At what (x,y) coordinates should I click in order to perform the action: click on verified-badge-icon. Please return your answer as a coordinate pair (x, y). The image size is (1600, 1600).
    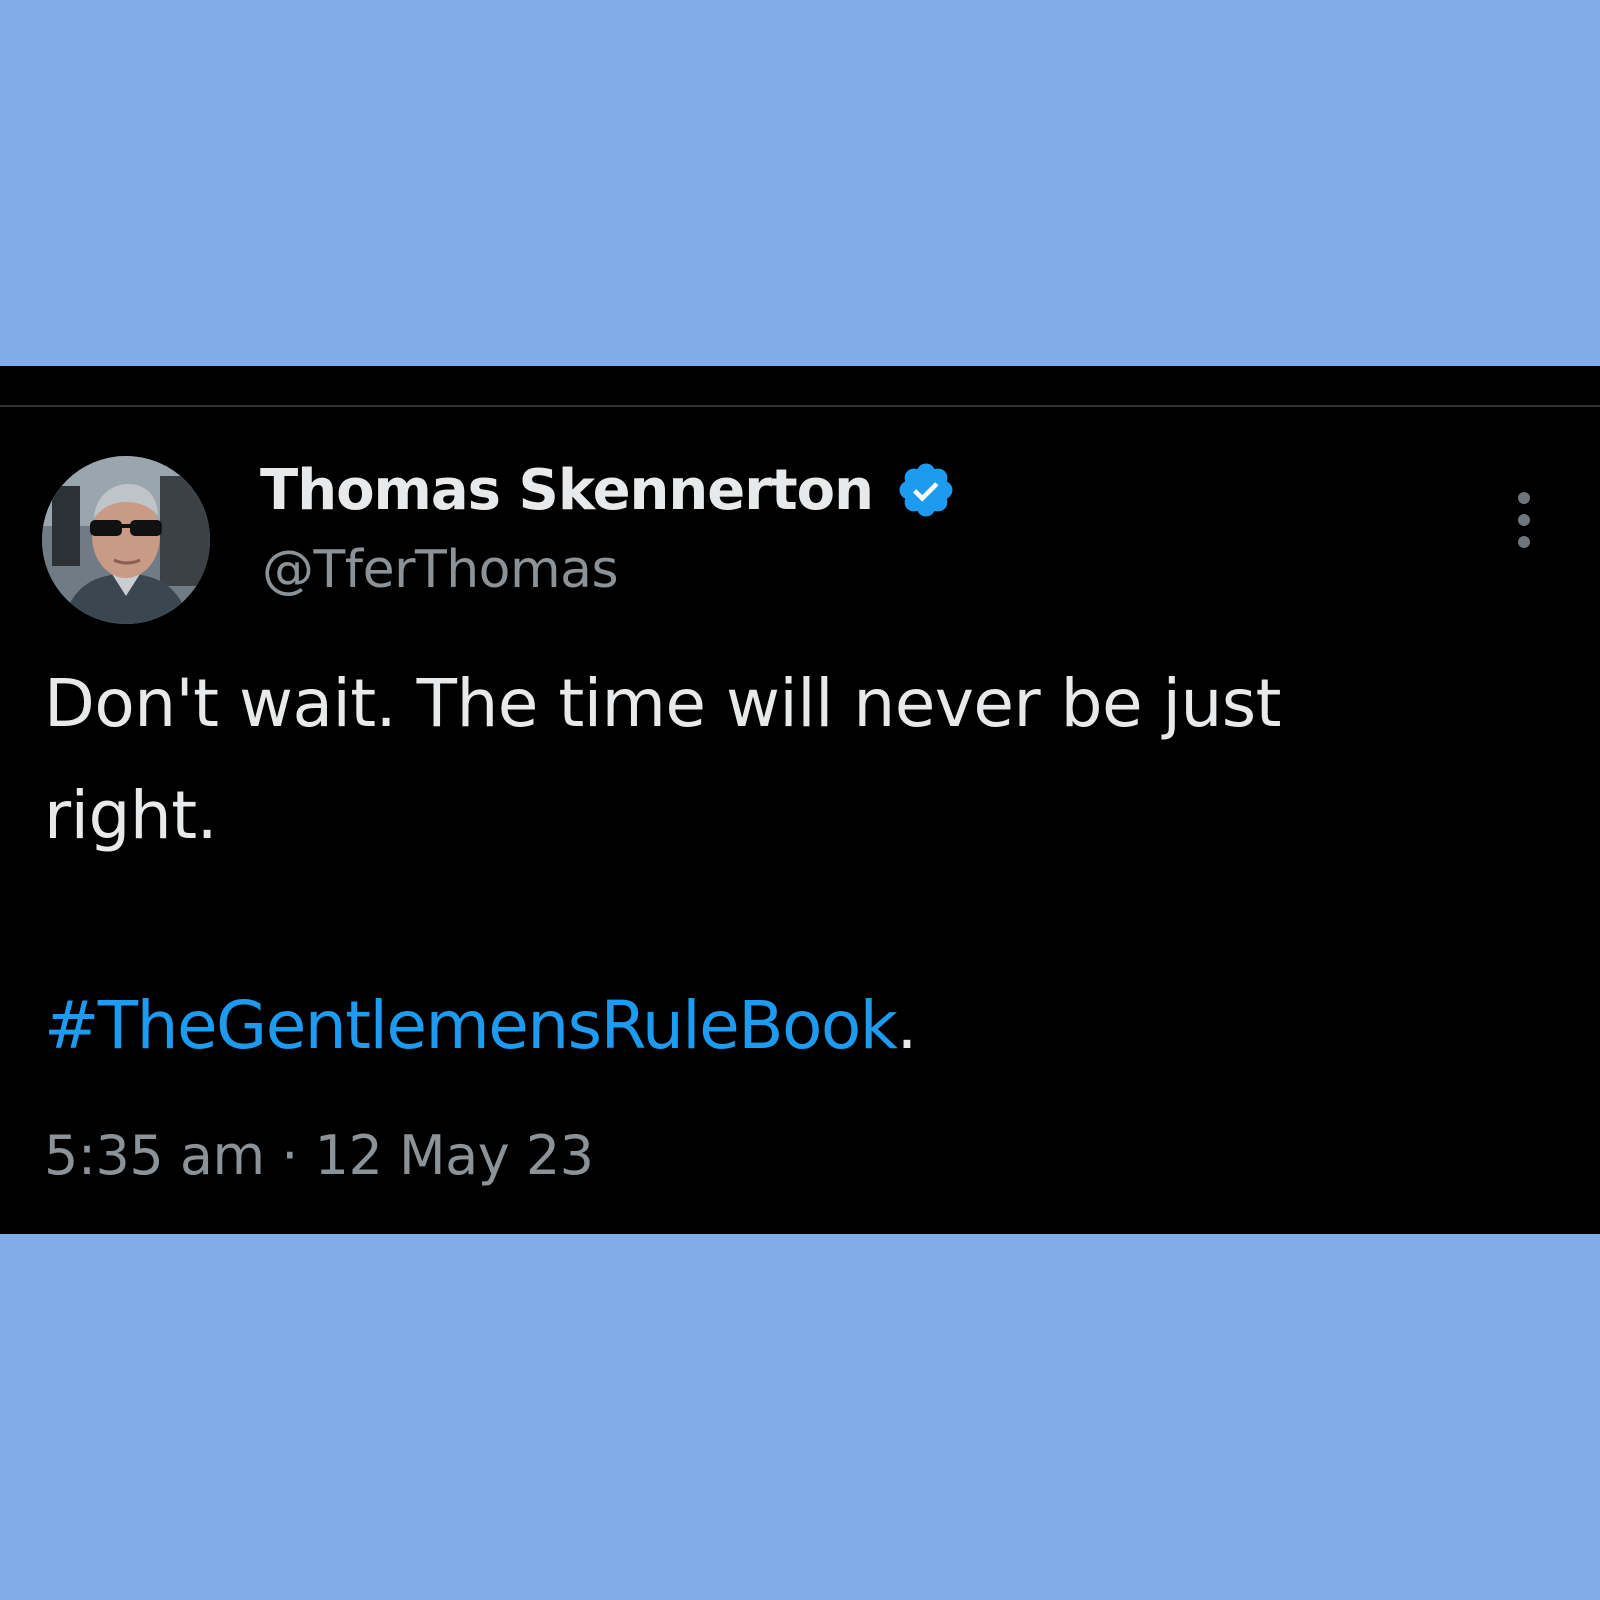
    Looking at the image, I should click on (926, 490).